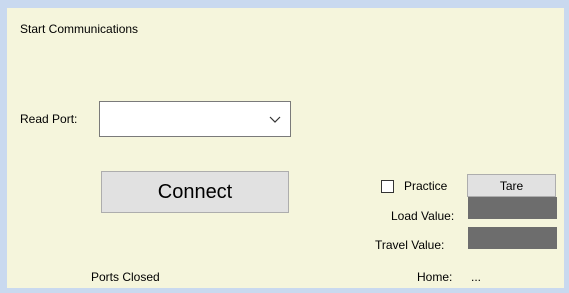  Describe the element at coordinates (195, 119) in the screenshot. I see `read-port-dropdown` at that location.